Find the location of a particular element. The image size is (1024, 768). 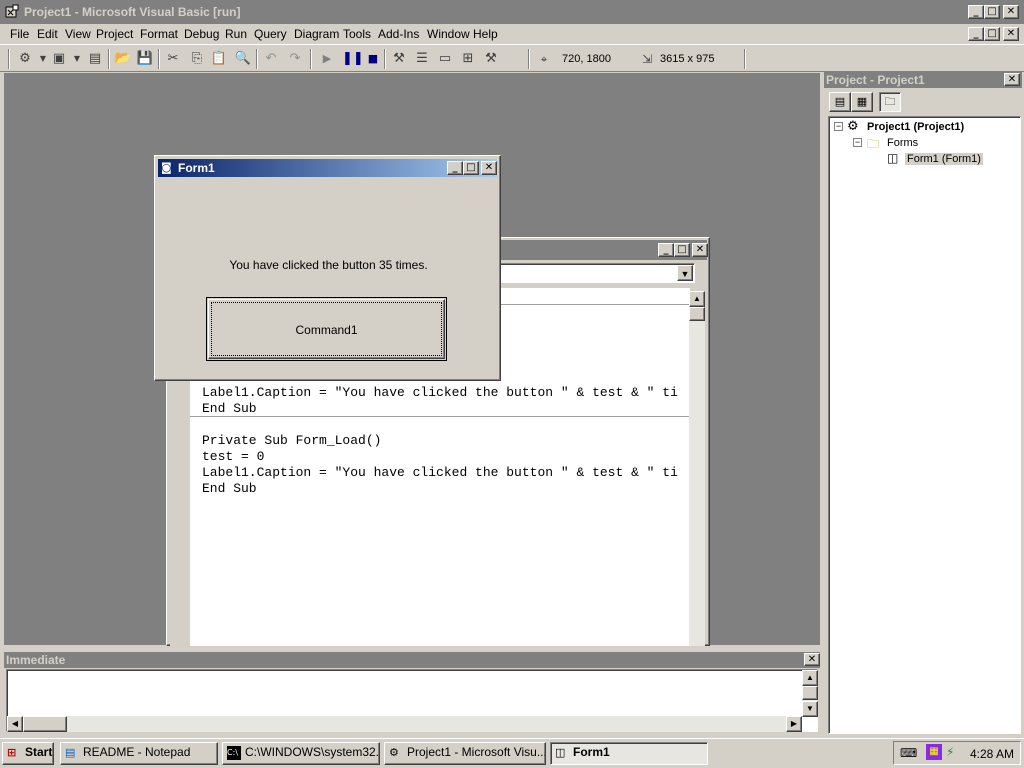

antivirus-icon: ▦ is located at coordinates (934, 752).